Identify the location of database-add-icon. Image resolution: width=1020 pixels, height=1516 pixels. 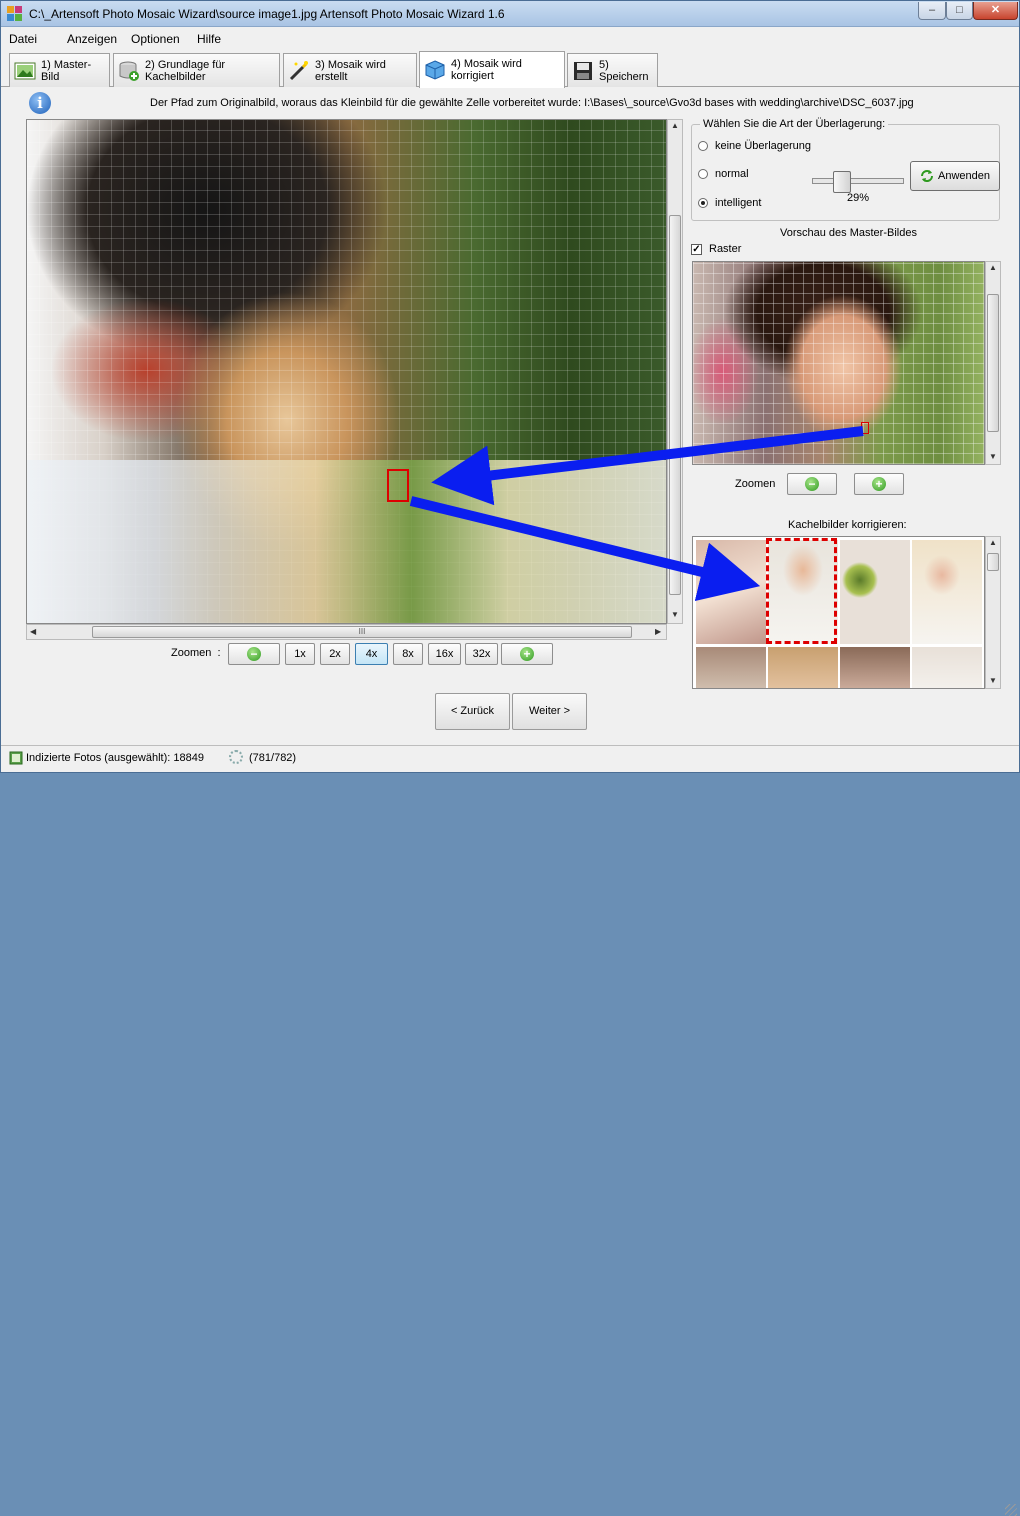
(129, 71).